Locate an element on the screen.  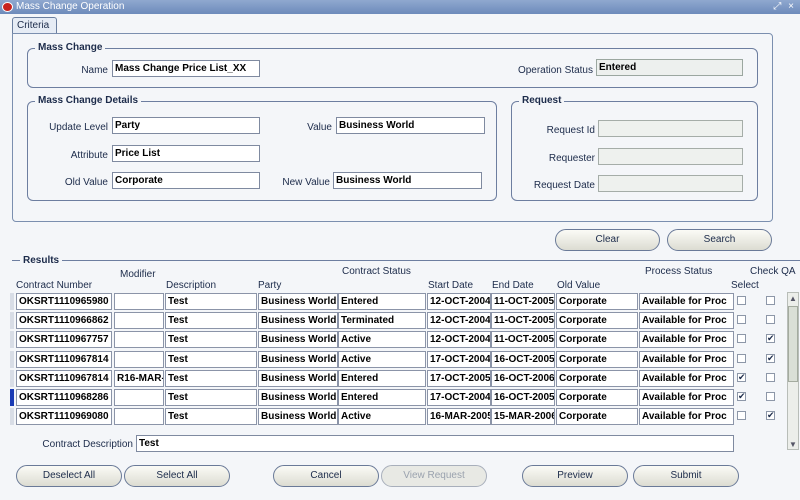
cell-contract-number: OKSRT1110968286 is located at coordinates (64, 397).